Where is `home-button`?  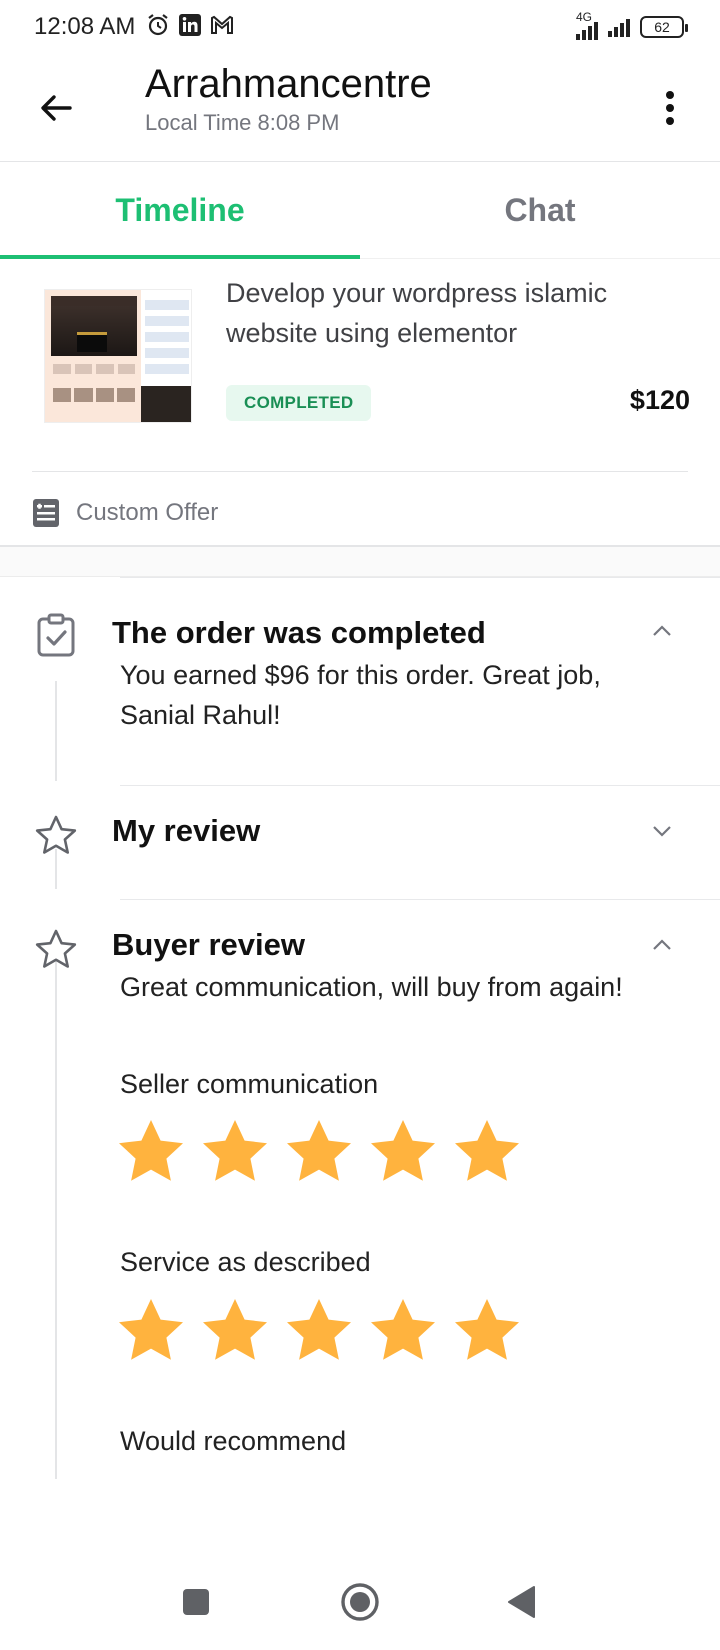 home-button is located at coordinates (360, 1602).